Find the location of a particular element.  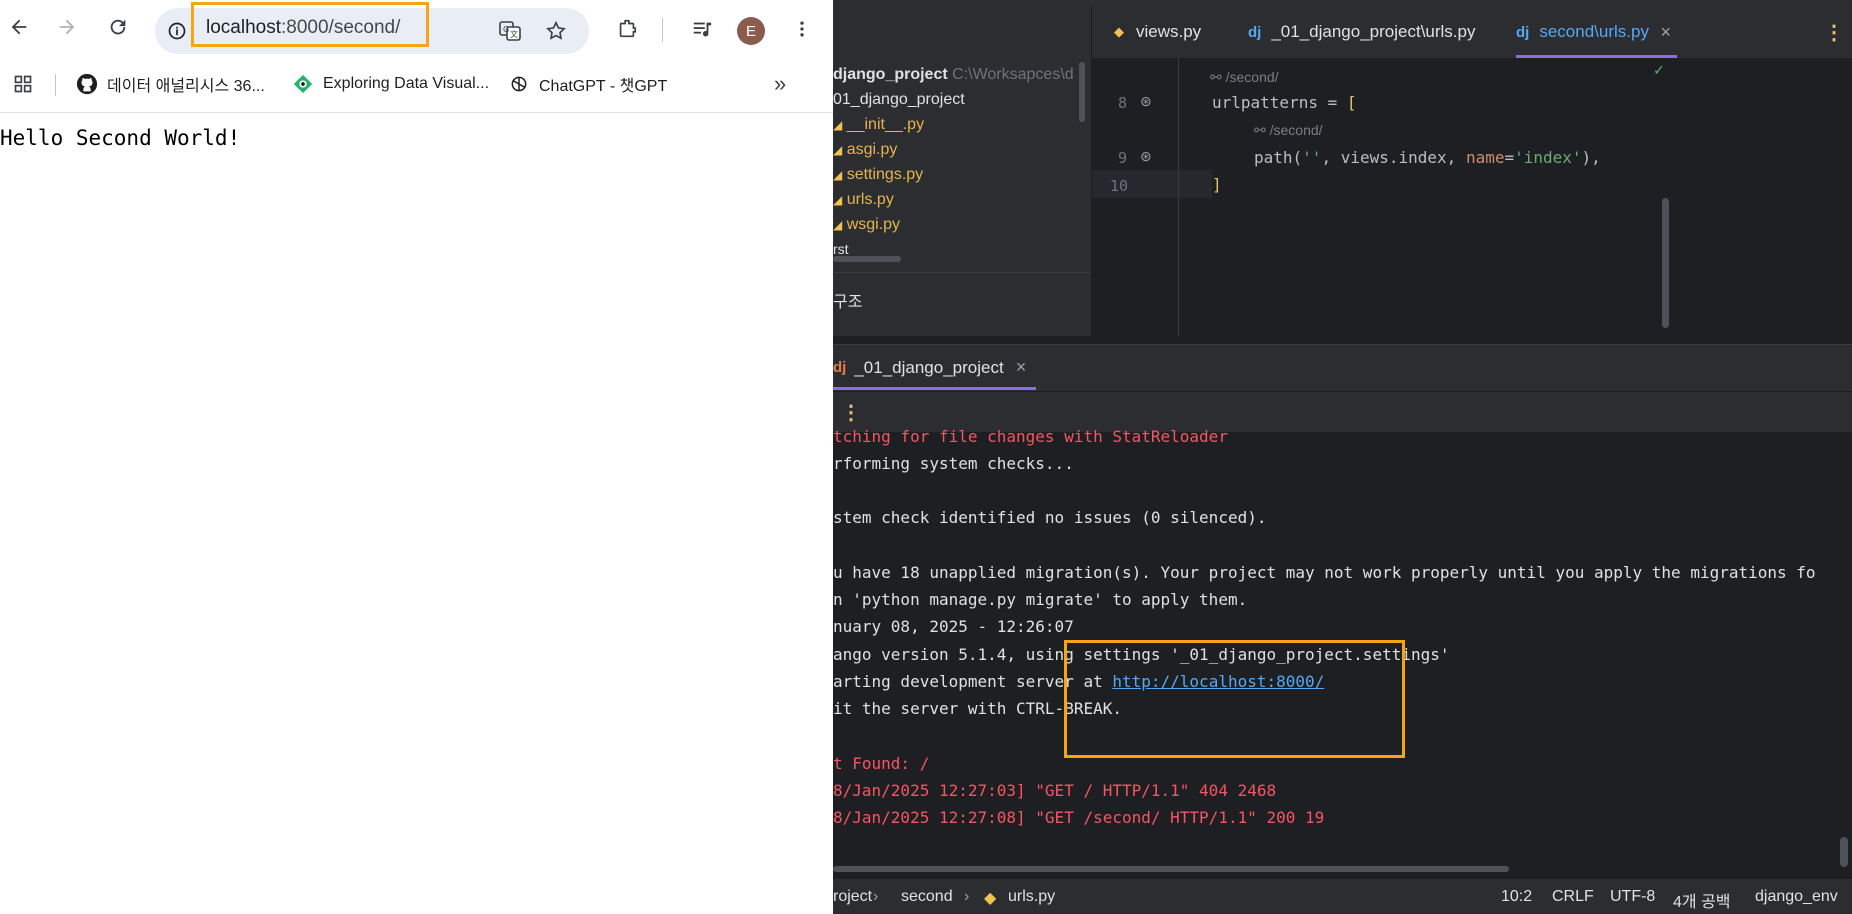

code-token: urlpatterns = is located at coordinates (1279, 102).